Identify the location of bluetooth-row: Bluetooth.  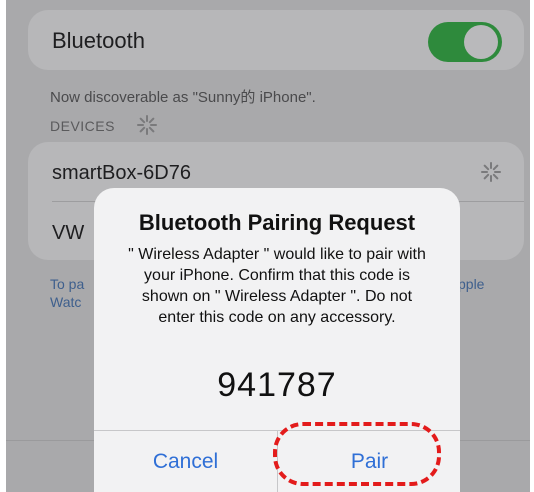
(276, 40).